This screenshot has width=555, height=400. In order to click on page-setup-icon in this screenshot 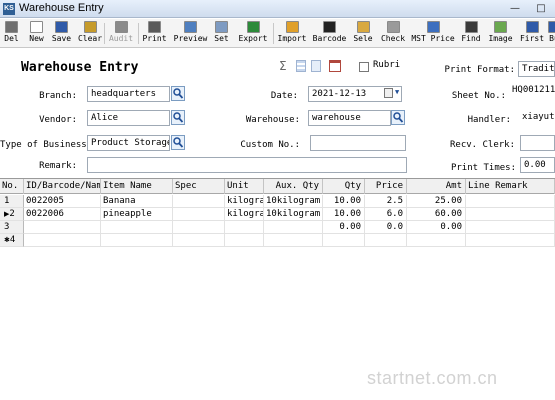, I will do `click(221, 27)`.